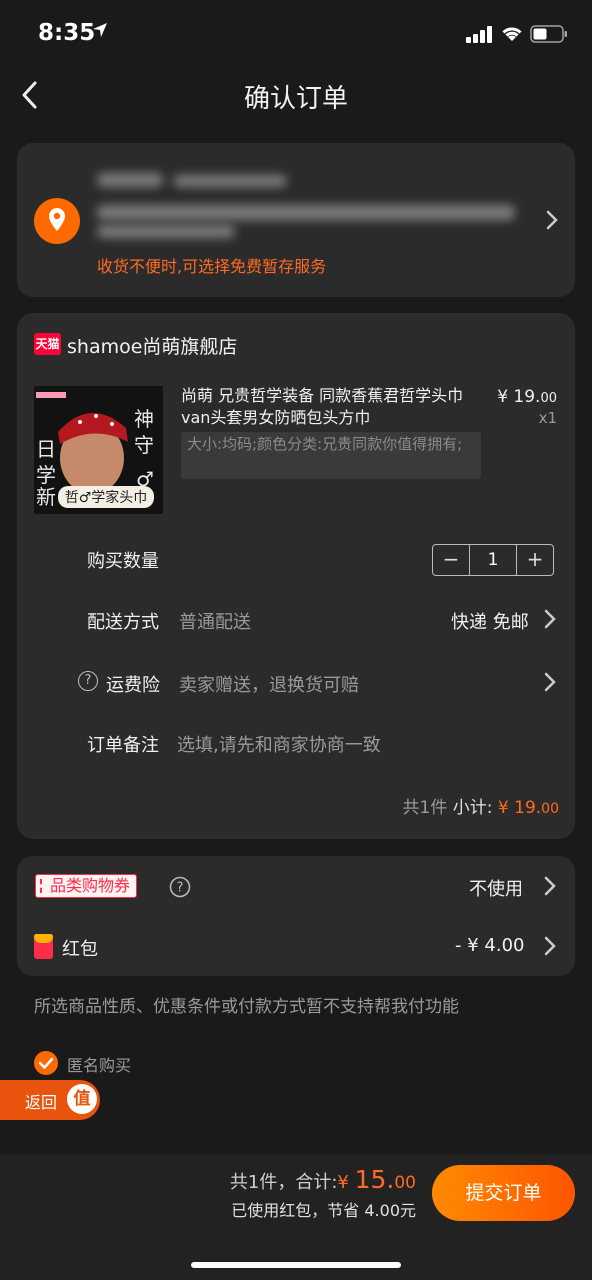 The height and width of the screenshot is (1280, 592). I want to click on location-arrow-icon, so click(100, 30).